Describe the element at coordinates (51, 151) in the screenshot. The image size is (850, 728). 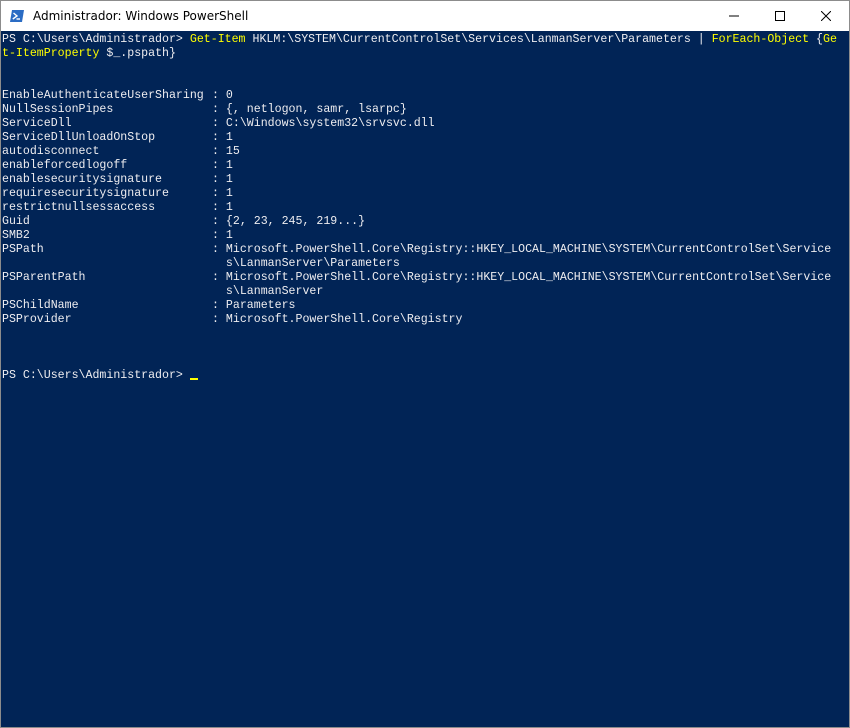
I see `property-name: autodisconnect` at that location.